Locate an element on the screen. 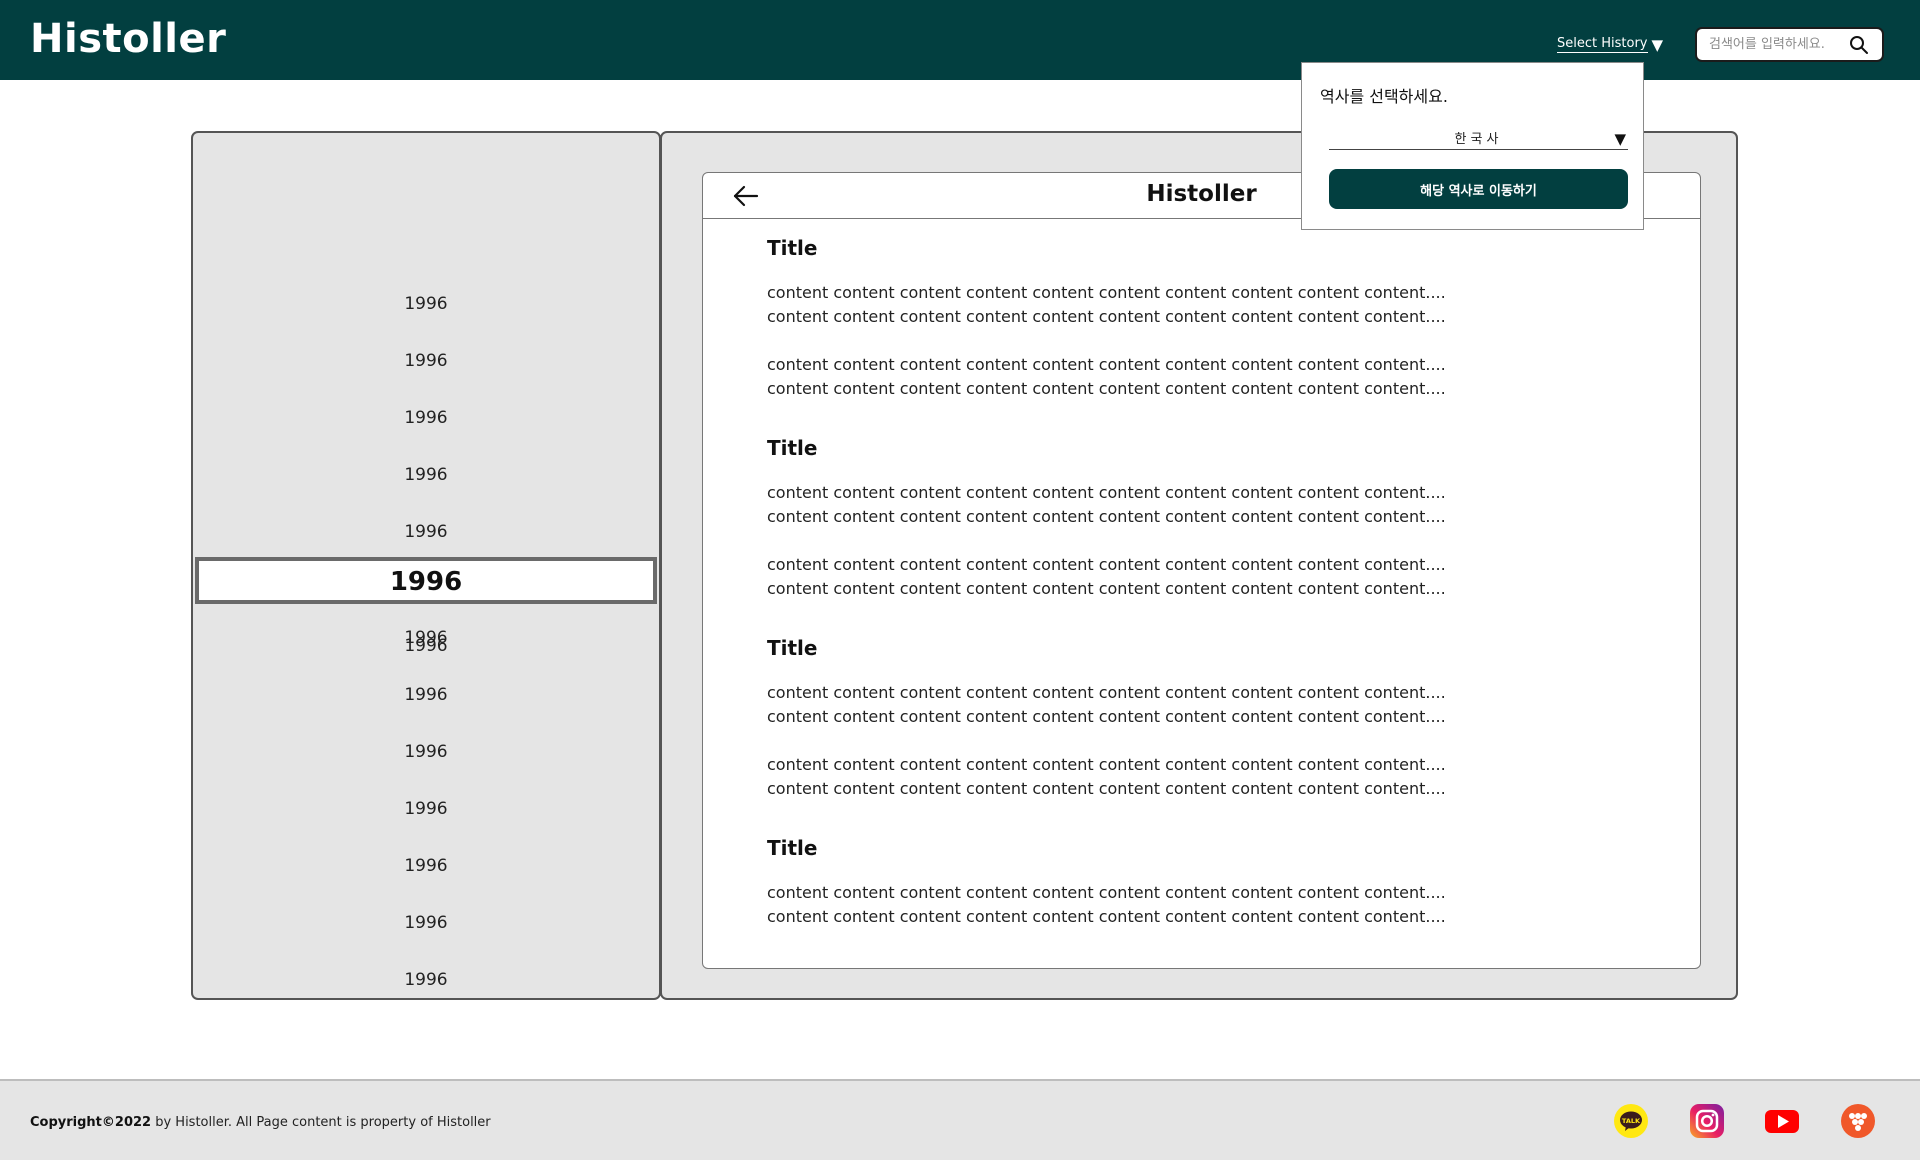 The image size is (1920, 1160). select-history-toggle: Select History ▼ is located at coordinates (1610, 44).